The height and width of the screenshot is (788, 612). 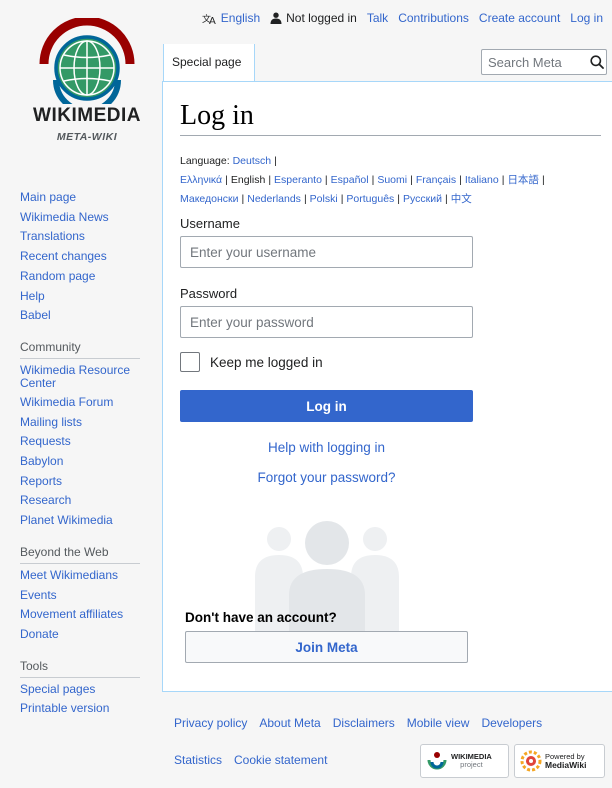 I want to click on site-logo: WIKIMEDIA META-WIKI, so click(x=87, y=84).